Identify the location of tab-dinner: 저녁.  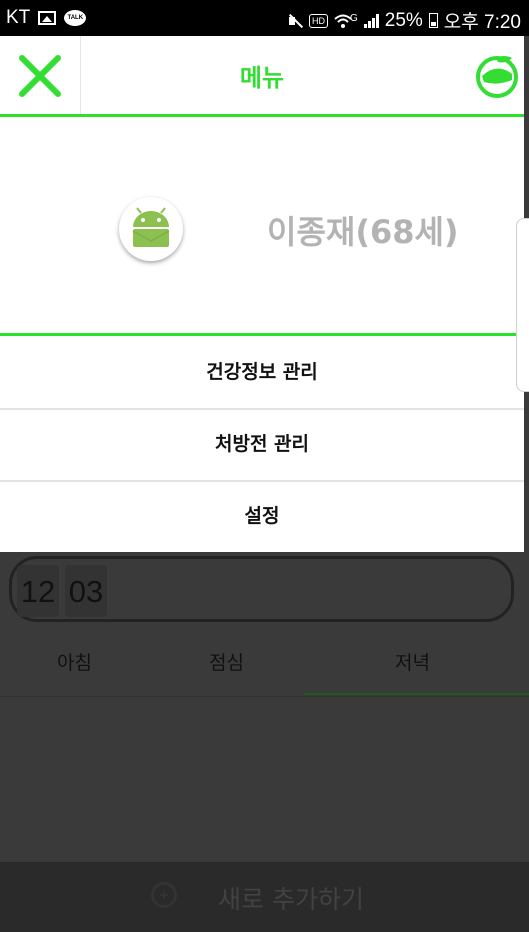
(412, 661).